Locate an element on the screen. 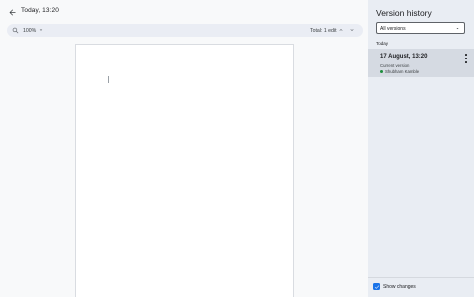 The width and height of the screenshot is (474, 297). text-cursor is located at coordinates (108, 79).